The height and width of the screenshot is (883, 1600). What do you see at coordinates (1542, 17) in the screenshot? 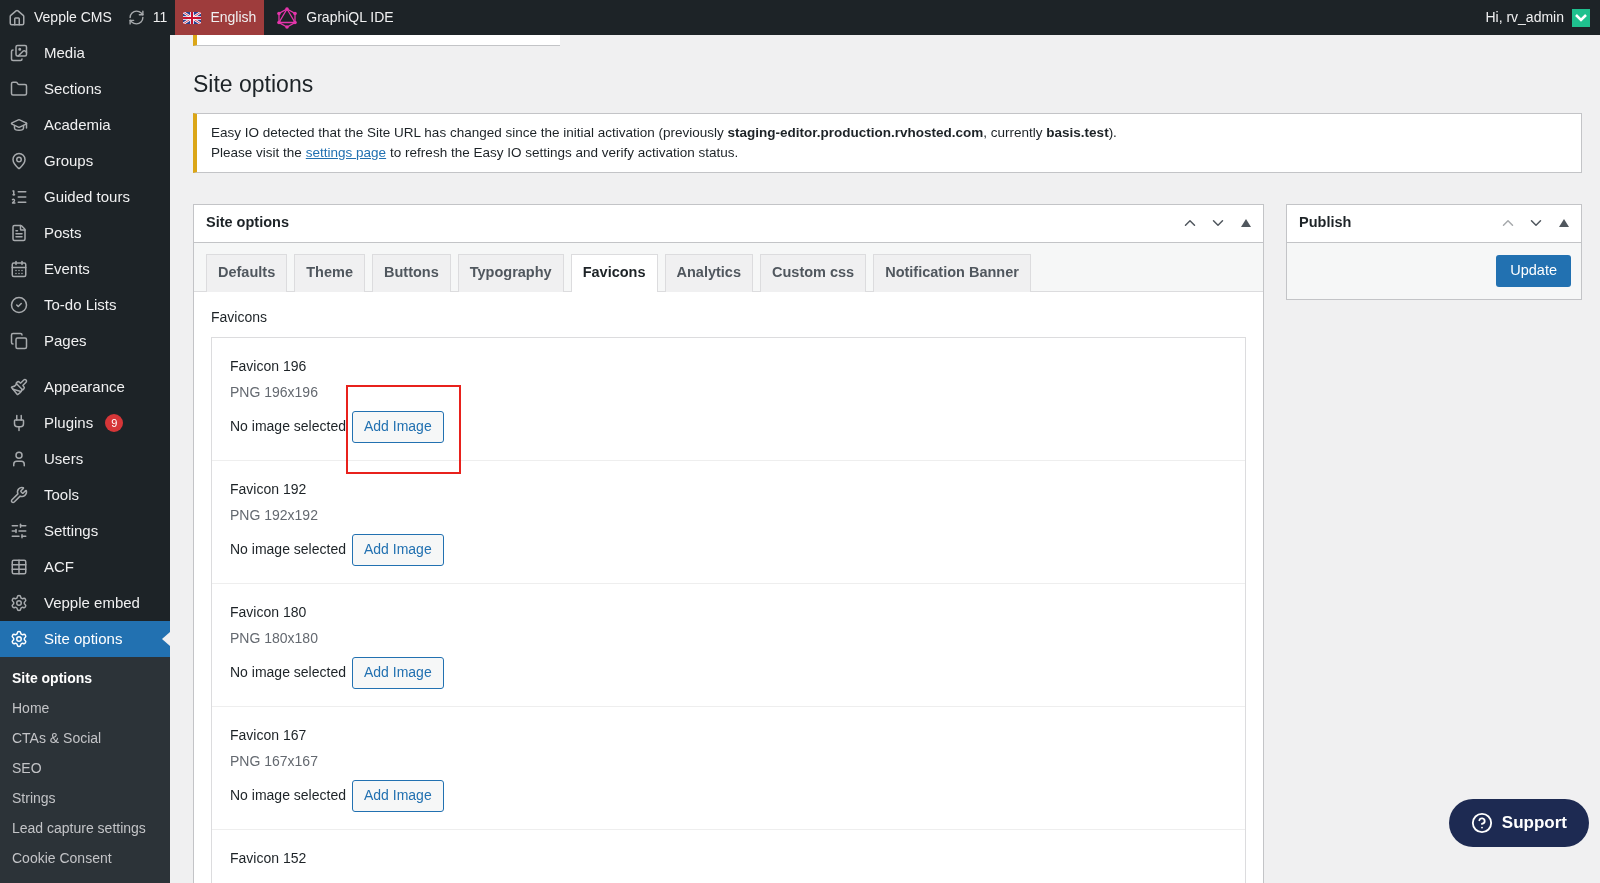
I see `account-link: Hi, rv_admin` at bounding box center [1542, 17].